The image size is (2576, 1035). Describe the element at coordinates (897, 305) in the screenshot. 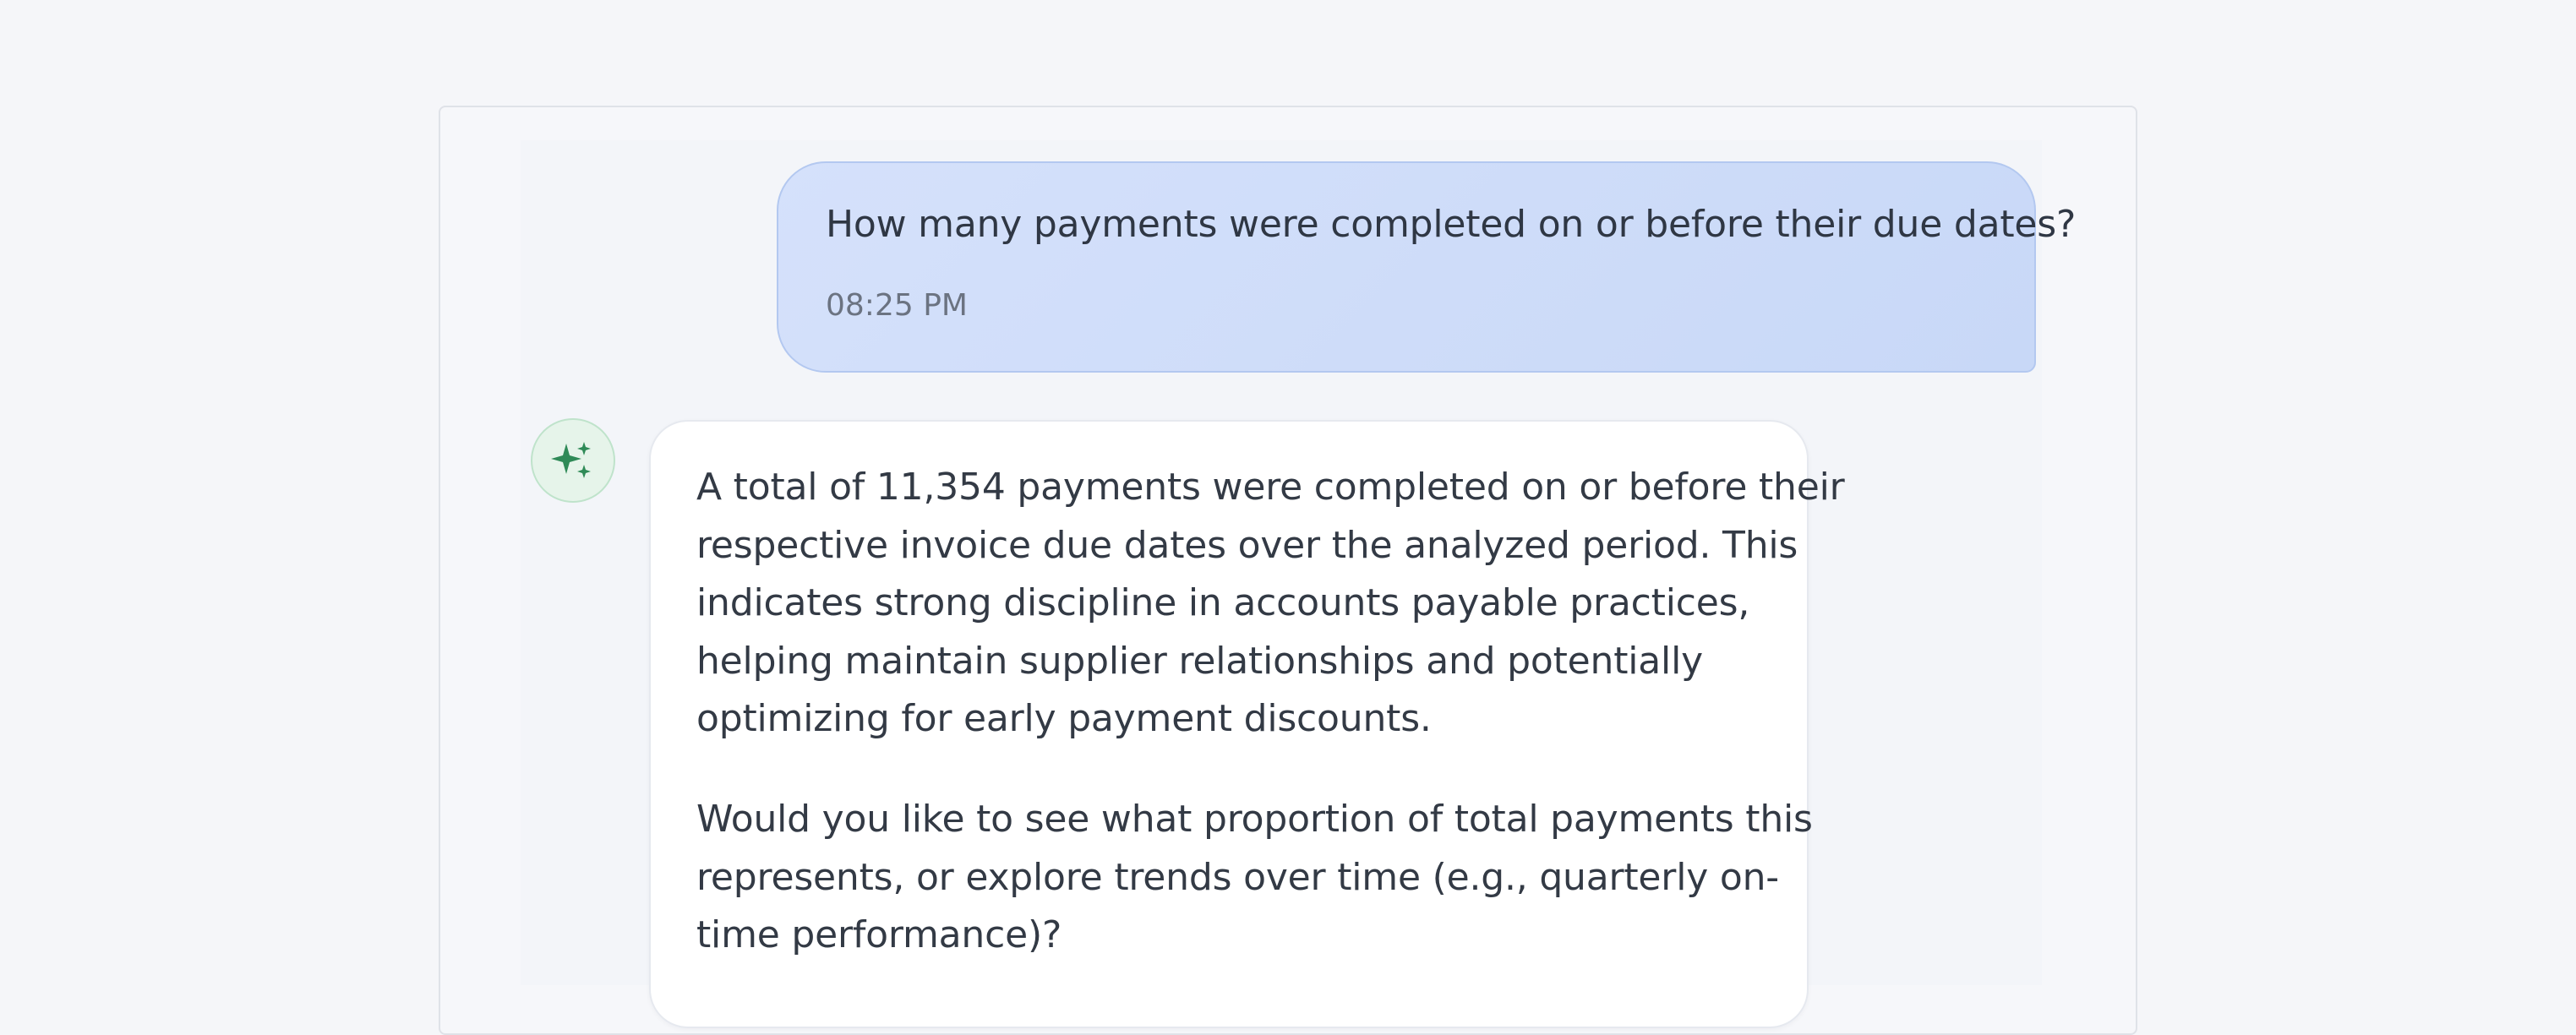

I see `message-timestamp: 08:25 PM` at that location.